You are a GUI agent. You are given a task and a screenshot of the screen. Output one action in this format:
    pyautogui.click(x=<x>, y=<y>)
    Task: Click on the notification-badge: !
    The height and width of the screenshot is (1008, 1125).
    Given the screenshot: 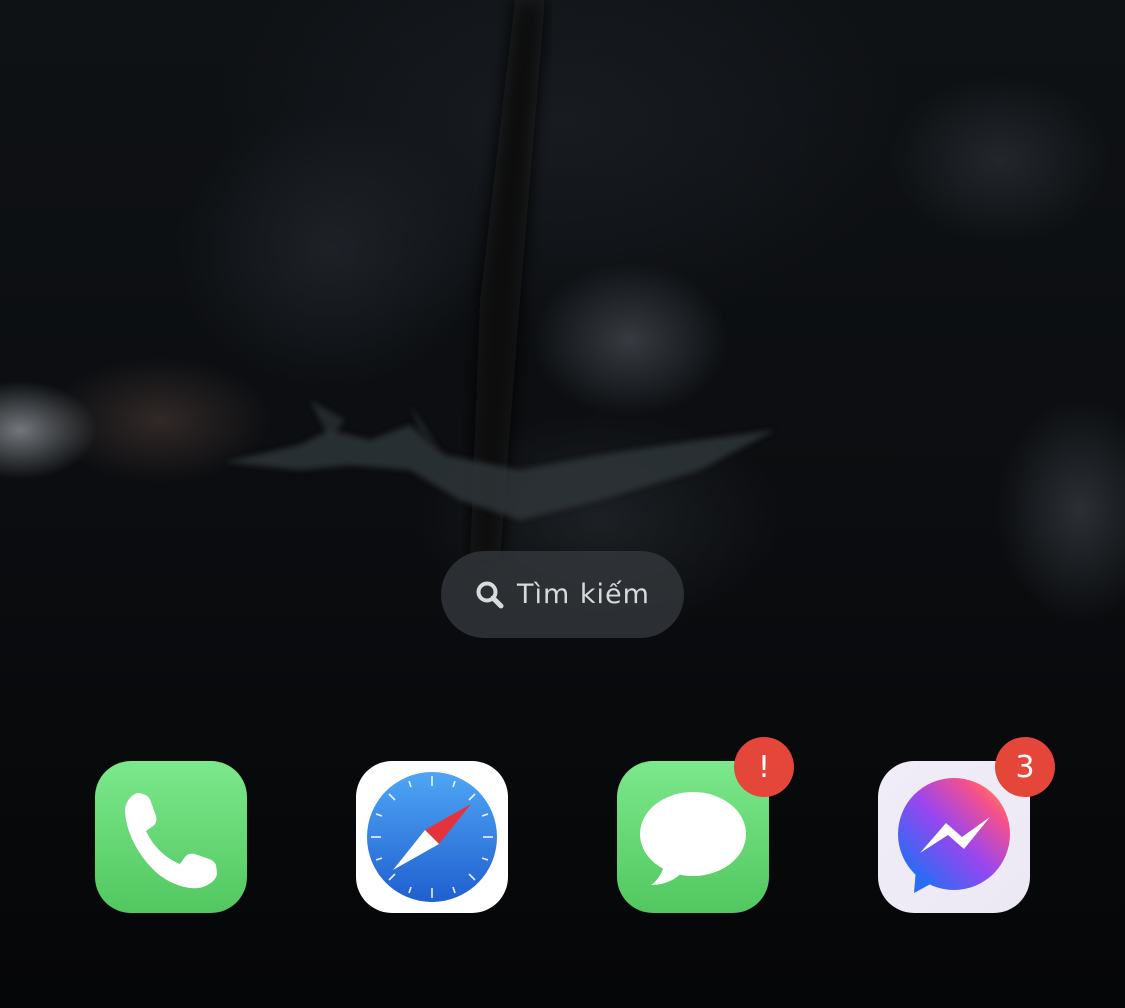 What is the action you would take?
    pyautogui.click(x=764, y=767)
    